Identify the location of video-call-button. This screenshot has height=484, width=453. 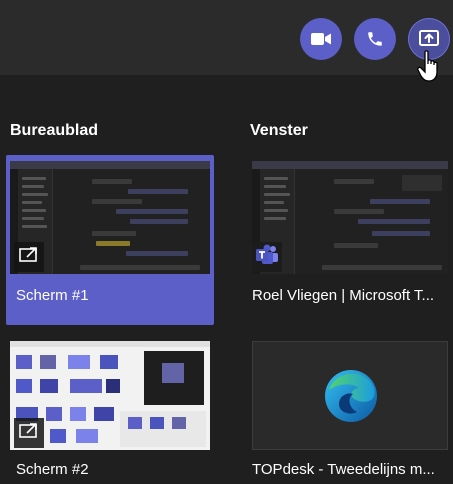
(321, 39).